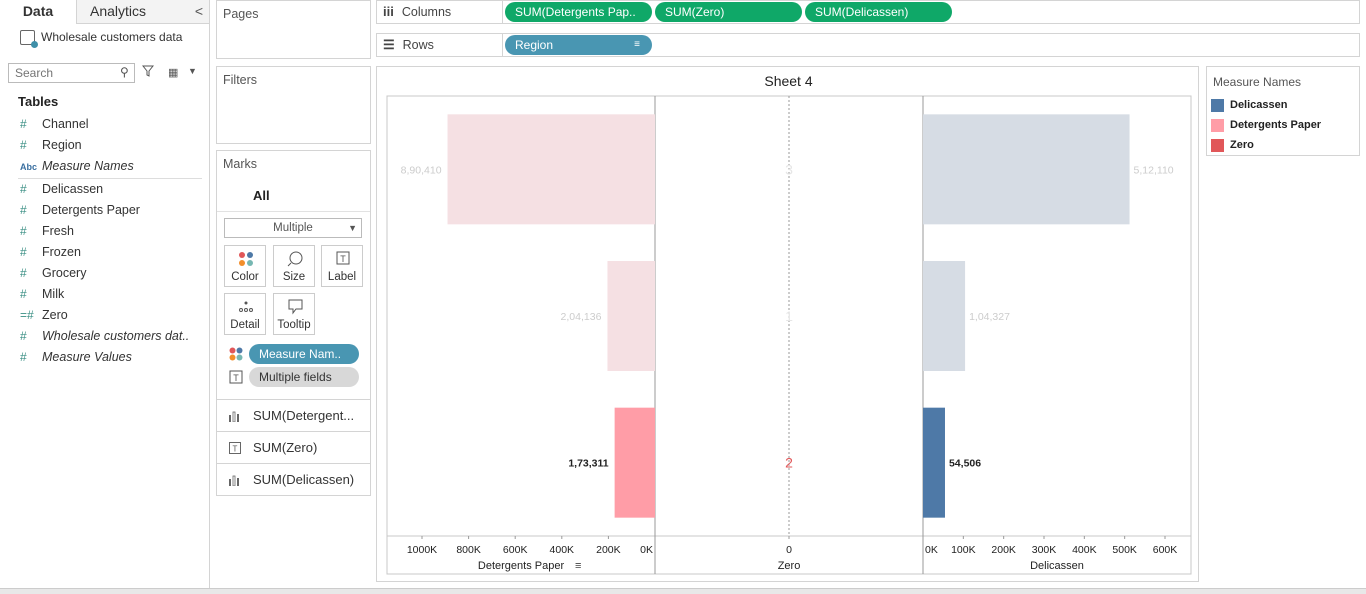 The height and width of the screenshot is (594, 1366). Describe the element at coordinates (502, 45) in the screenshot. I see `shelf-divider` at that location.